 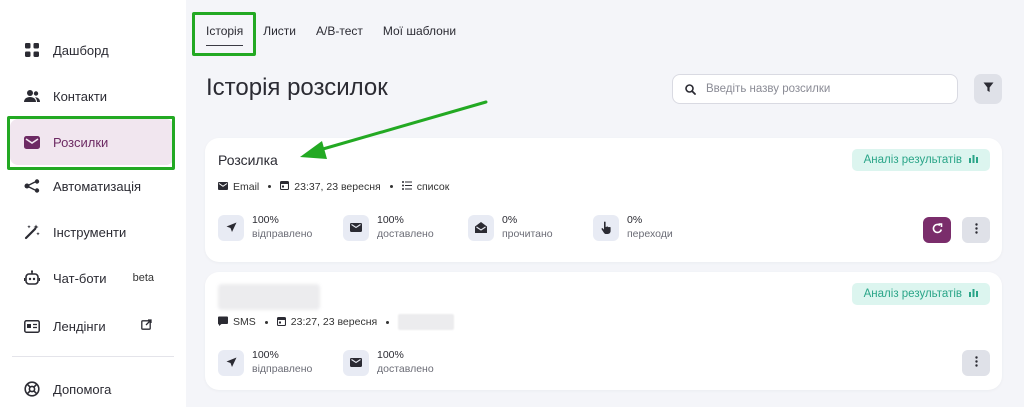 What do you see at coordinates (93, 356) in the screenshot?
I see `sidebar-divider` at bounding box center [93, 356].